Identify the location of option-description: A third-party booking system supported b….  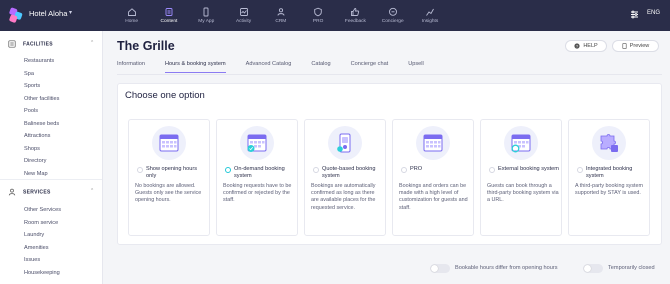
(609, 190).